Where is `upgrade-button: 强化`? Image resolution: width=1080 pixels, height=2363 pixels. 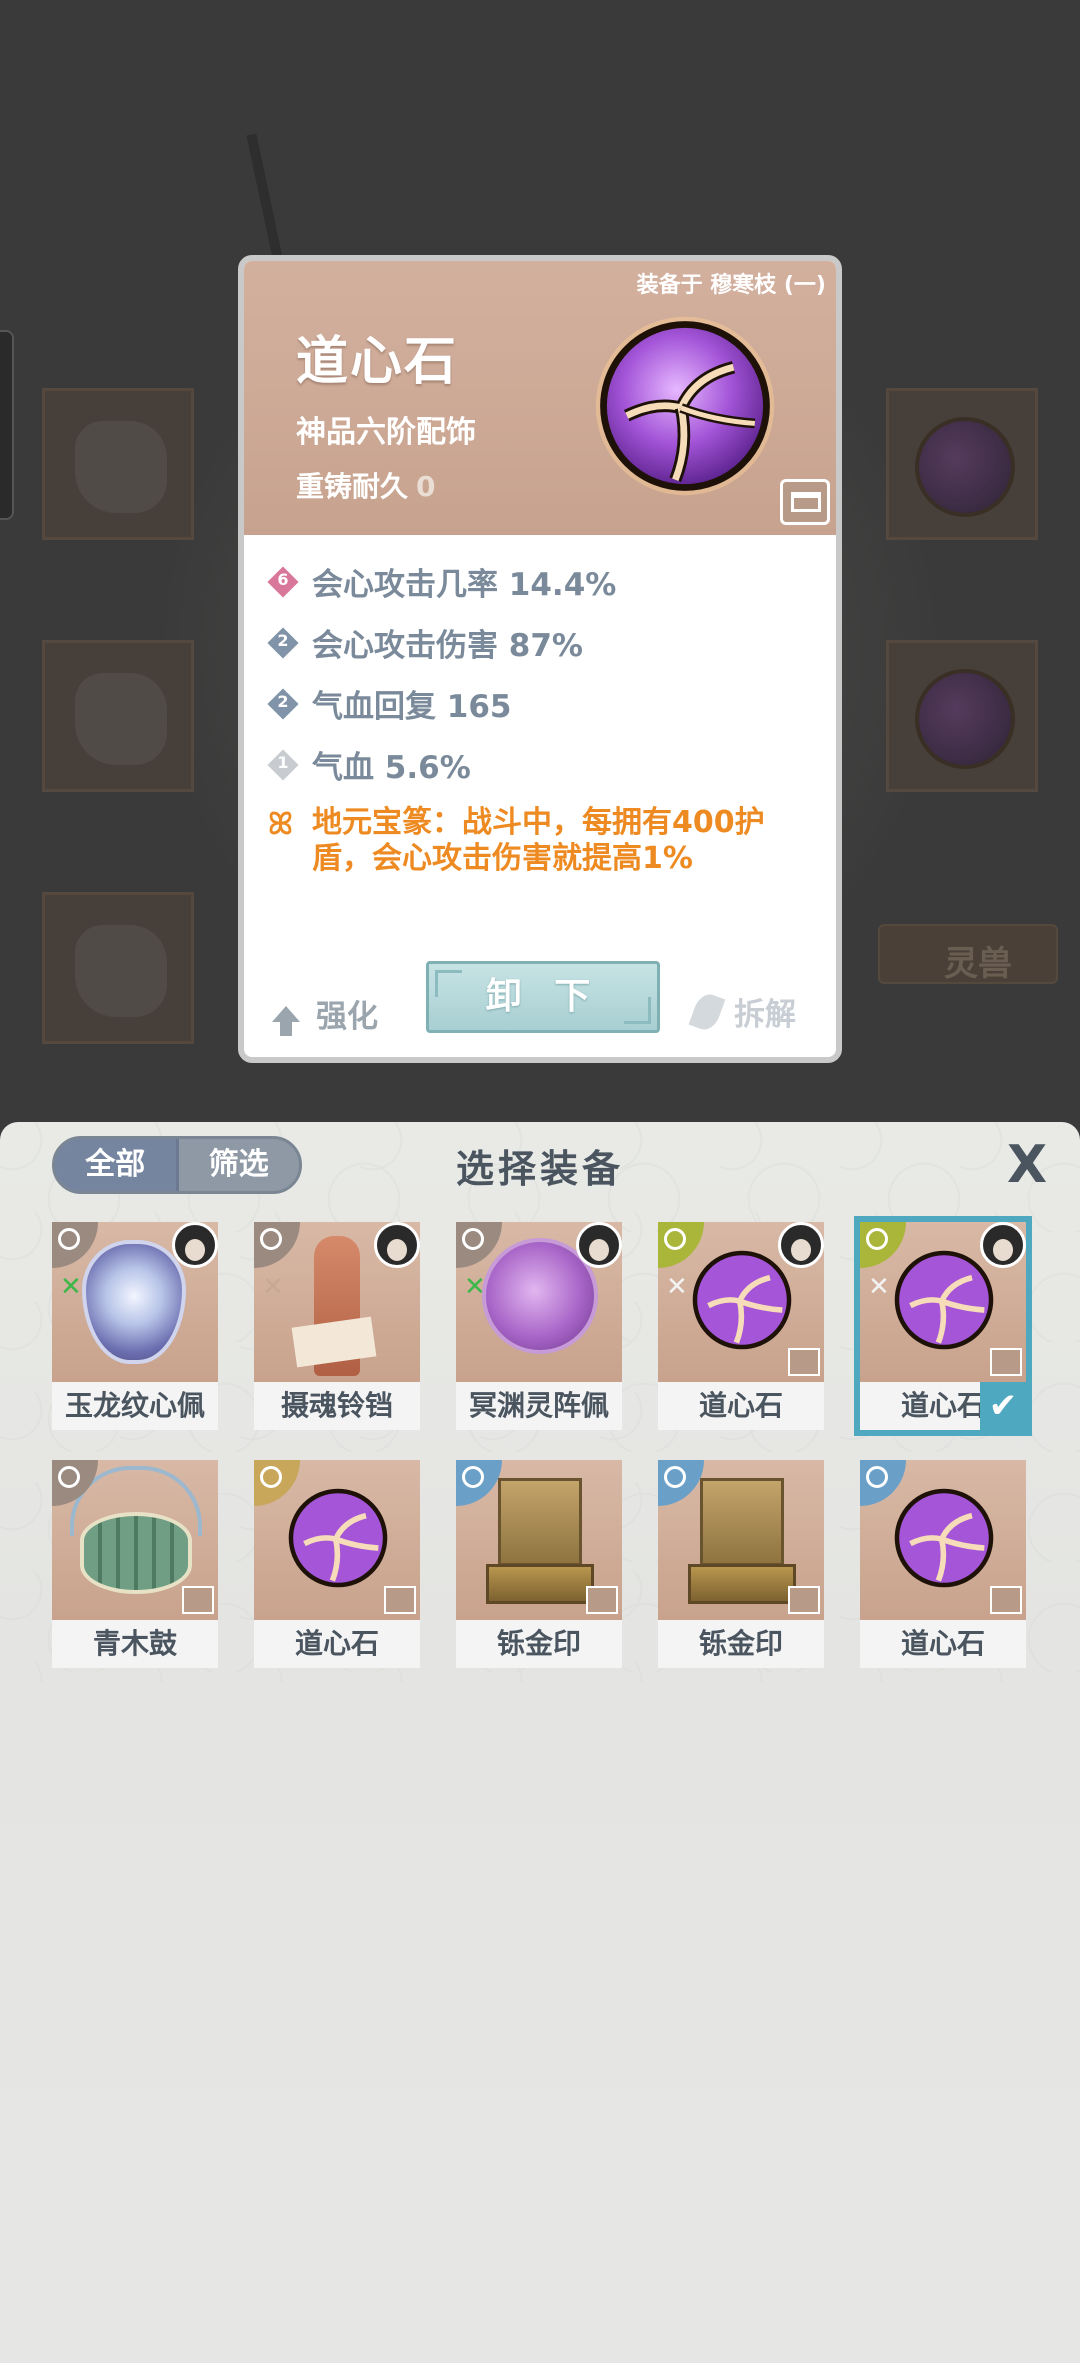
upgrade-button: 强化 is located at coordinates (325, 1013).